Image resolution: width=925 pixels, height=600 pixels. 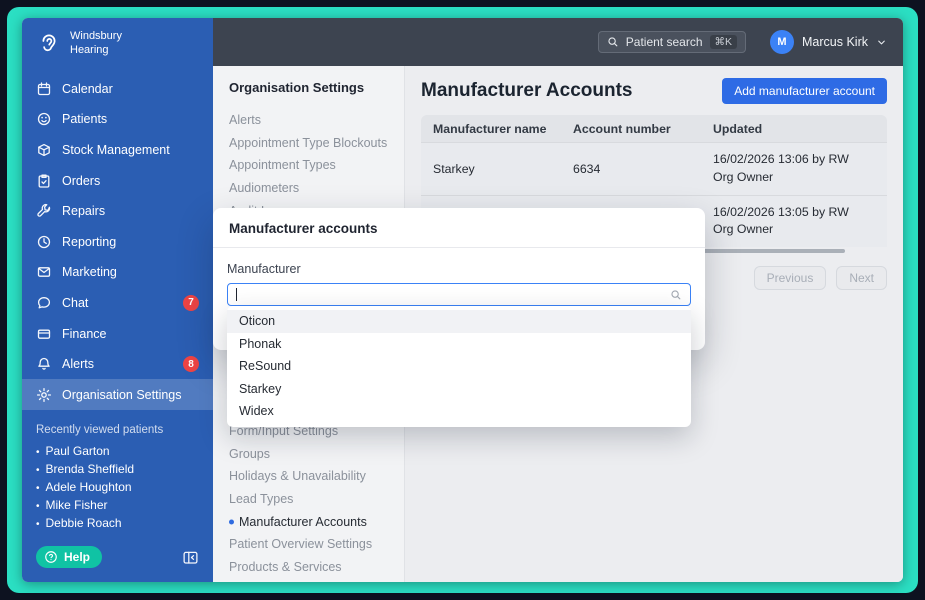 What do you see at coordinates (117, 211) in the screenshot?
I see `sidebar-item-repairs: Repairs` at bounding box center [117, 211].